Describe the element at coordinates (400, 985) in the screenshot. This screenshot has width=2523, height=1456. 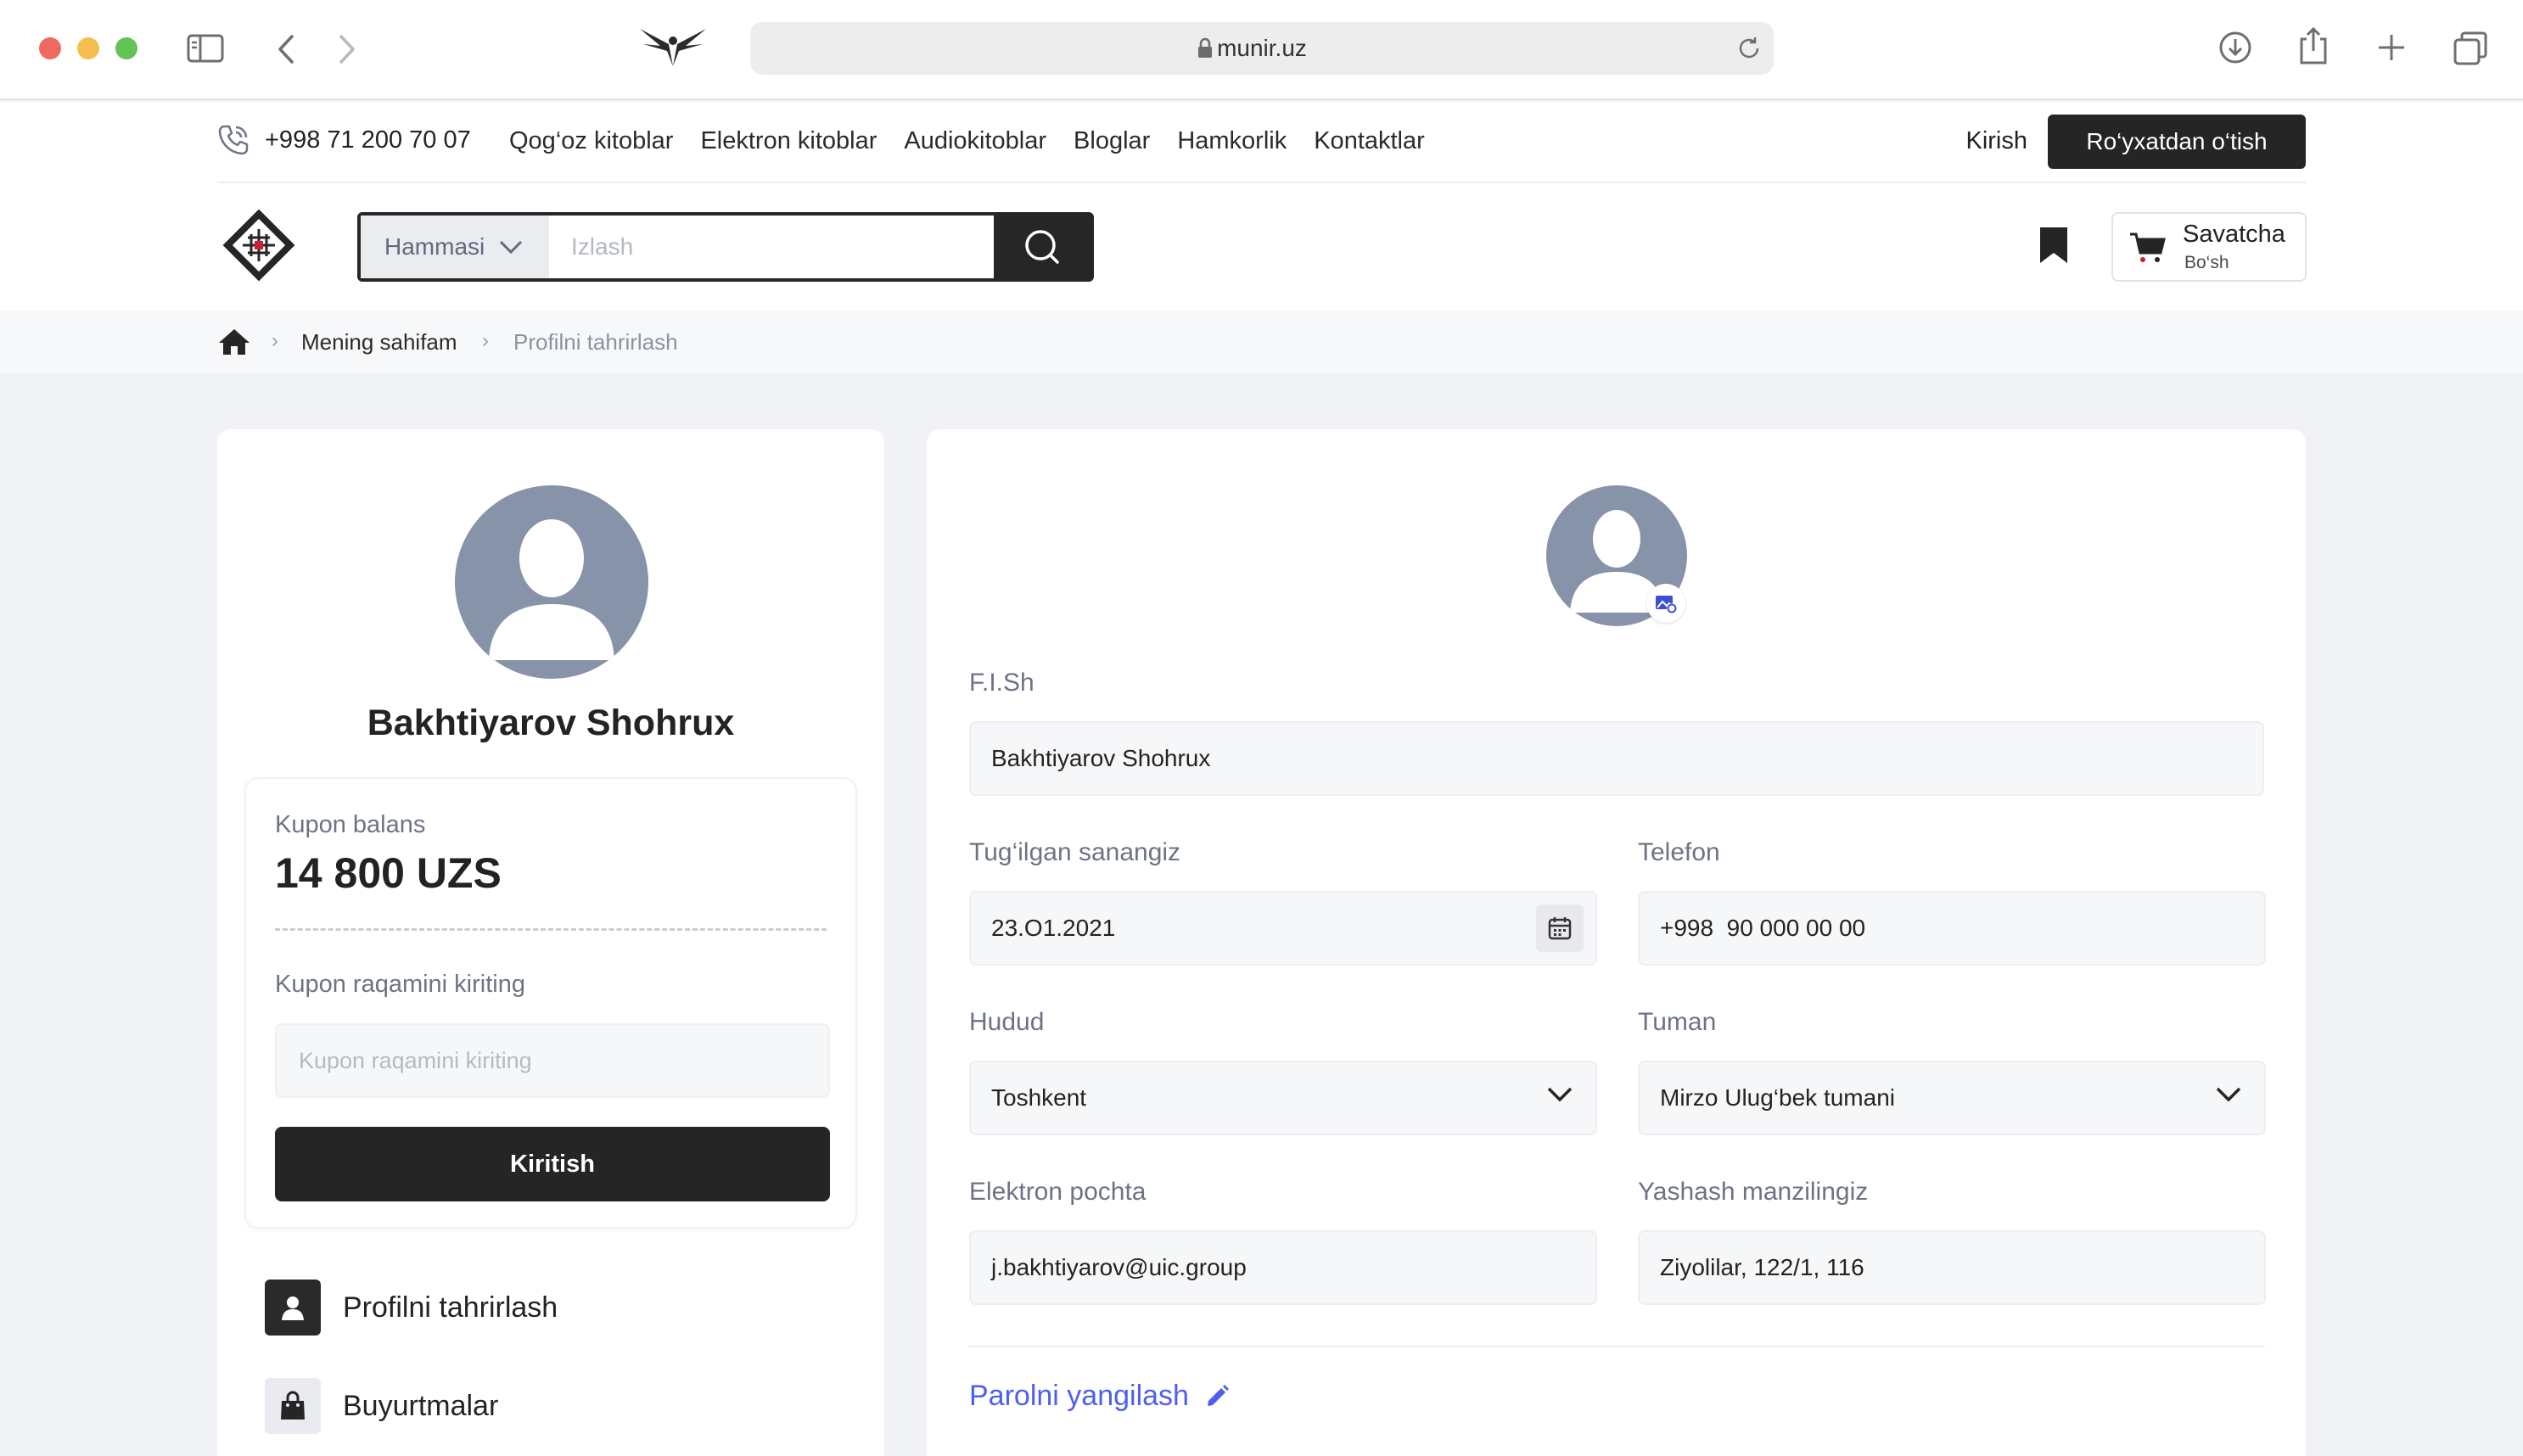
I see `coupon-input-label: Kupon raqamini kiriting` at that location.